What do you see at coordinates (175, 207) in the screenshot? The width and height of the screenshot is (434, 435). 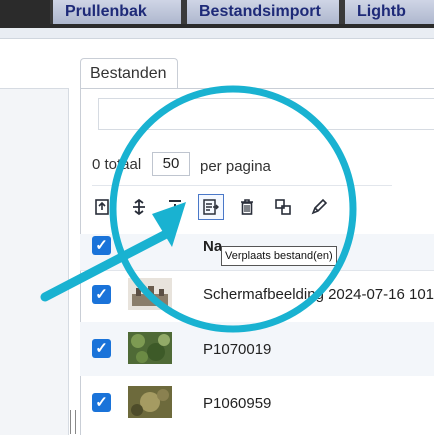 I see `collapse-down-icon` at bounding box center [175, 207].